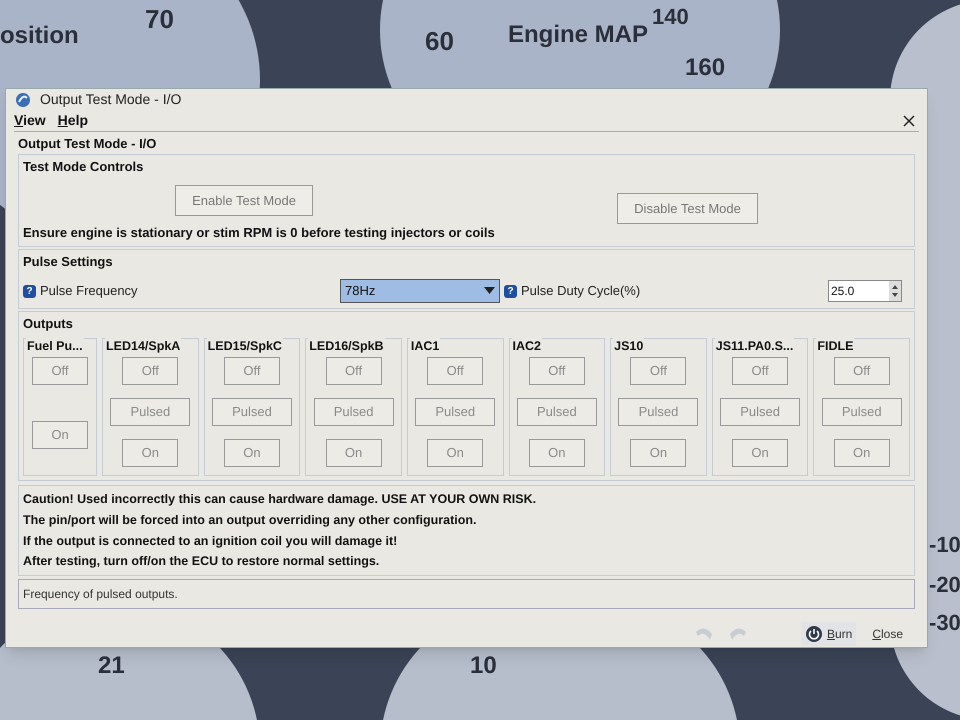 The height and width of the screenshot is (720, 960). I want to click on enable-test-mode-button: Enable Test Mode, so click(244, 200).